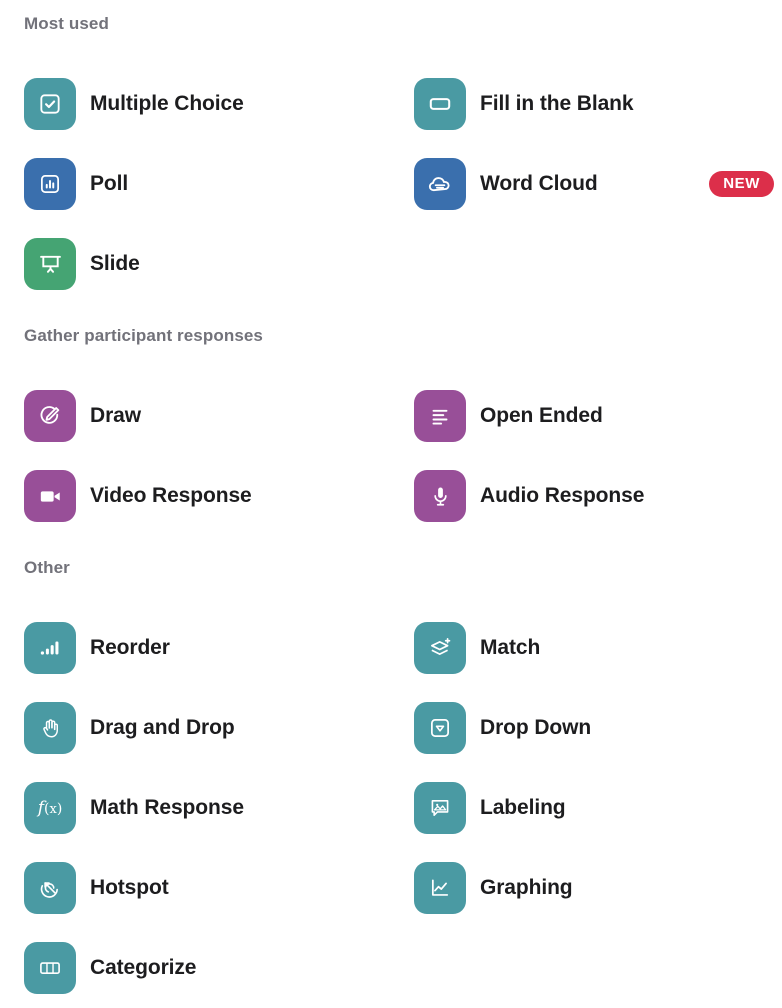 Image resolution: width=782 pixels, height=1008 pixels. What do you see at coordinates (195, 184) in the screenshot?
I see `item-poll: Poll` at bounding box center [195, 184].